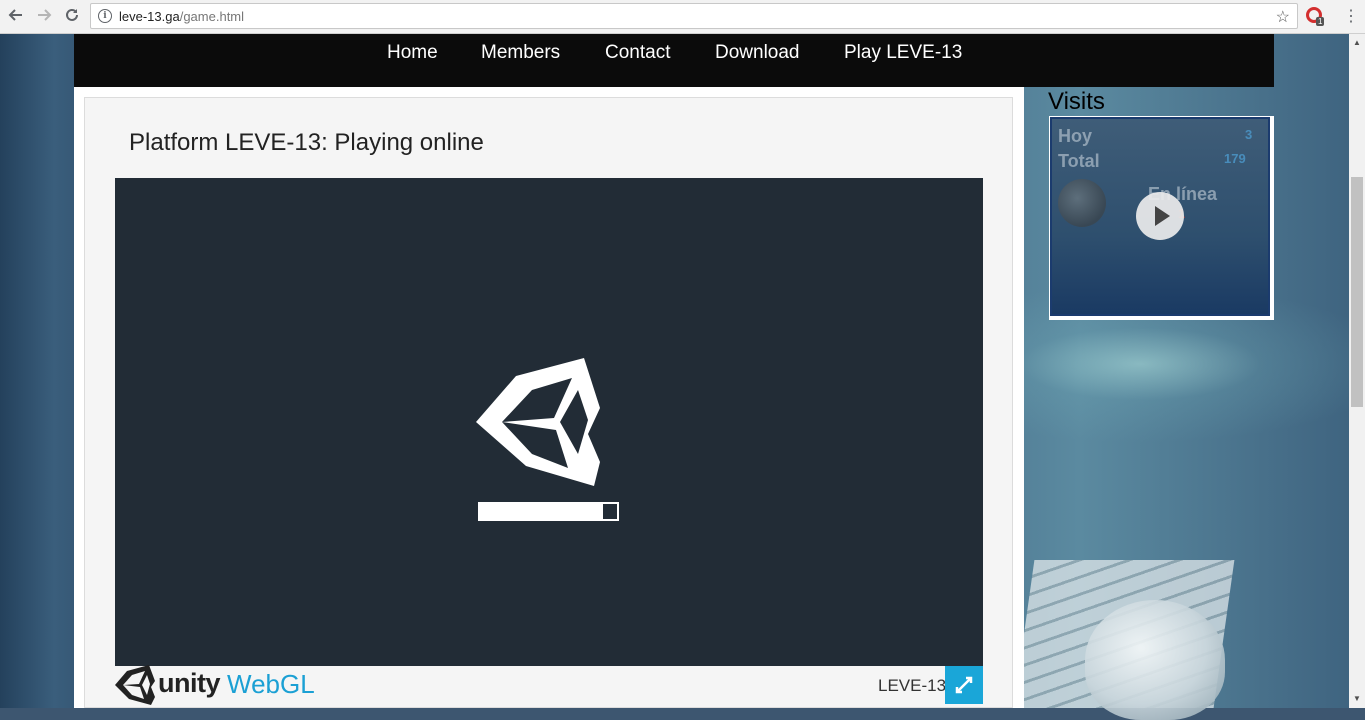  Describe the element at coordinates (1082, 203) in the screenshot. I see `globe-icon` at that location.